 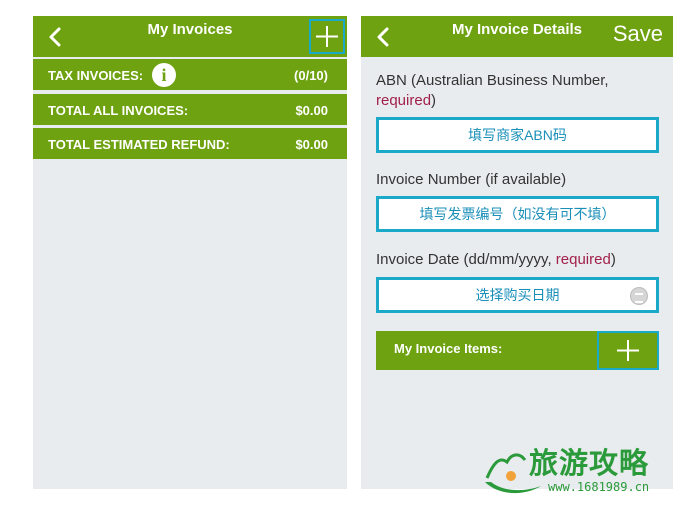 What do you see at coordinates (190, 109) in the screenshot?
I see `total-invoices-row: TOTAL ALL INVOICES: $0.00` at bounding box center [190, 109].